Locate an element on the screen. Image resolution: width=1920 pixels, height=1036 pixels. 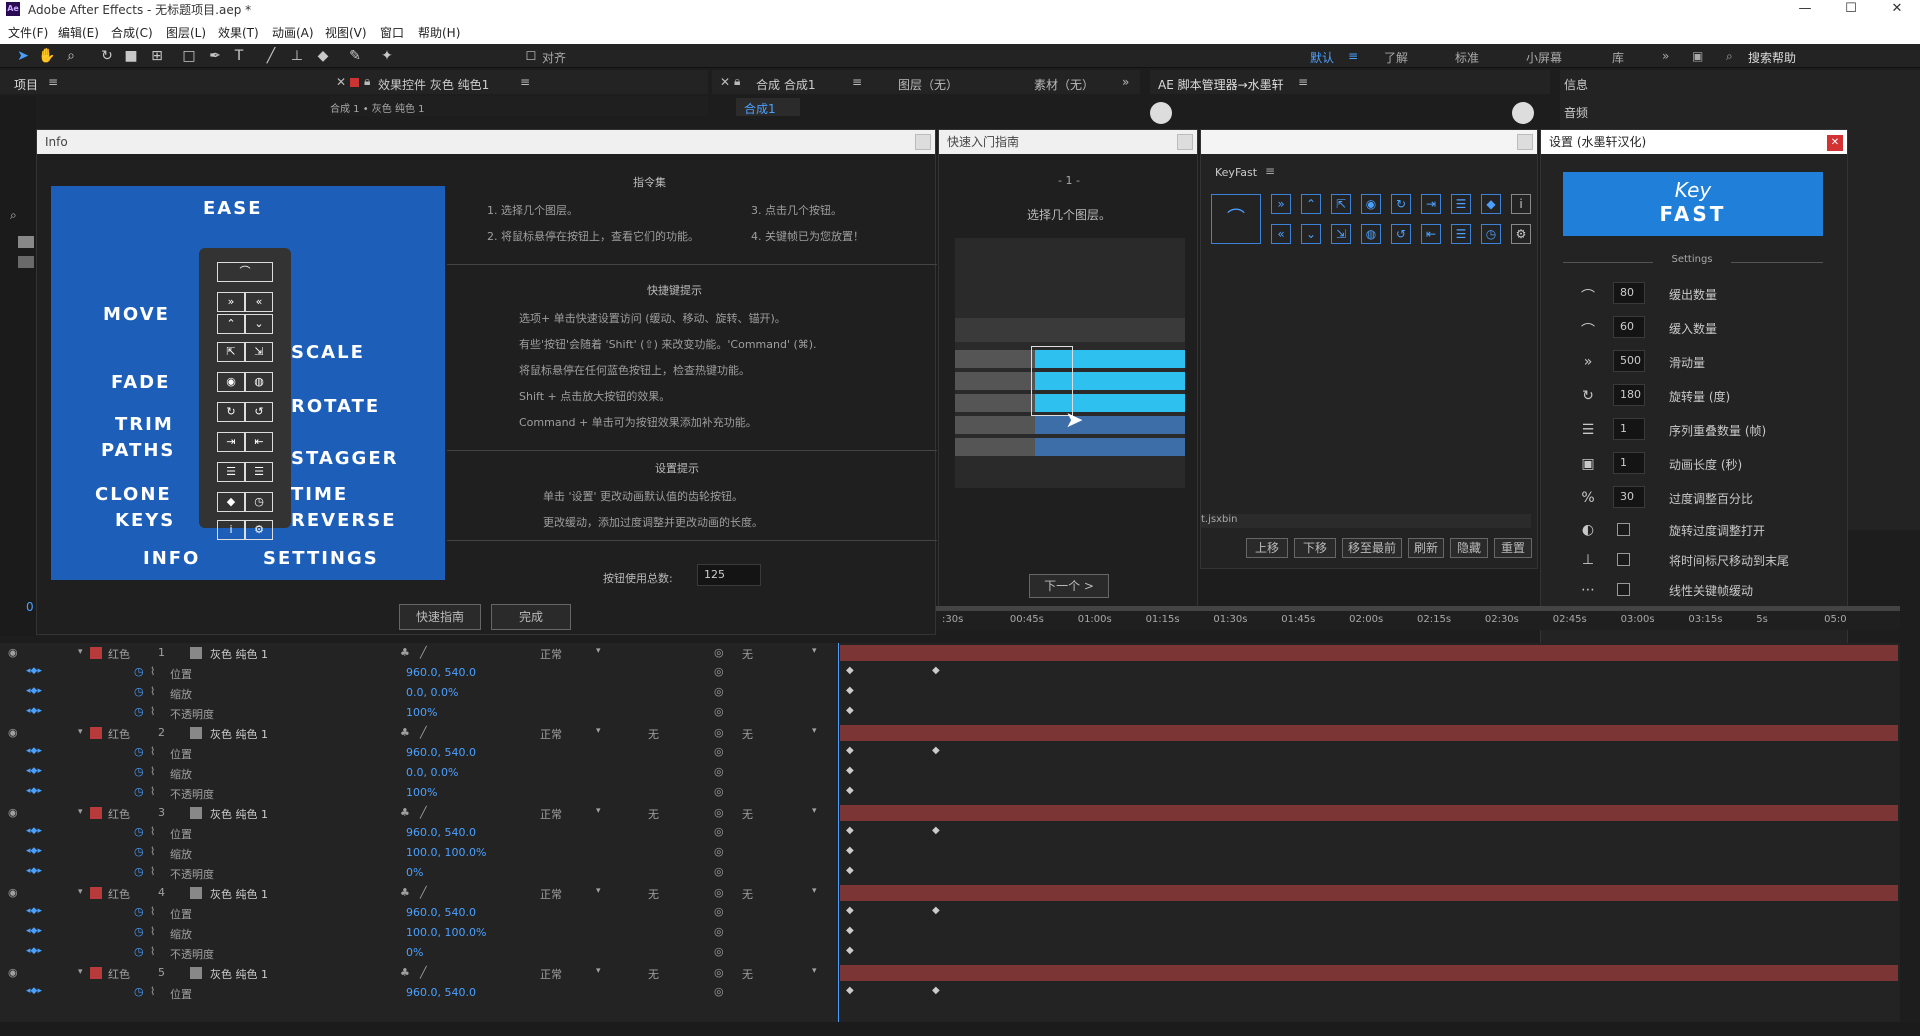
work-area-bar is located at coordinates (1418, 608).